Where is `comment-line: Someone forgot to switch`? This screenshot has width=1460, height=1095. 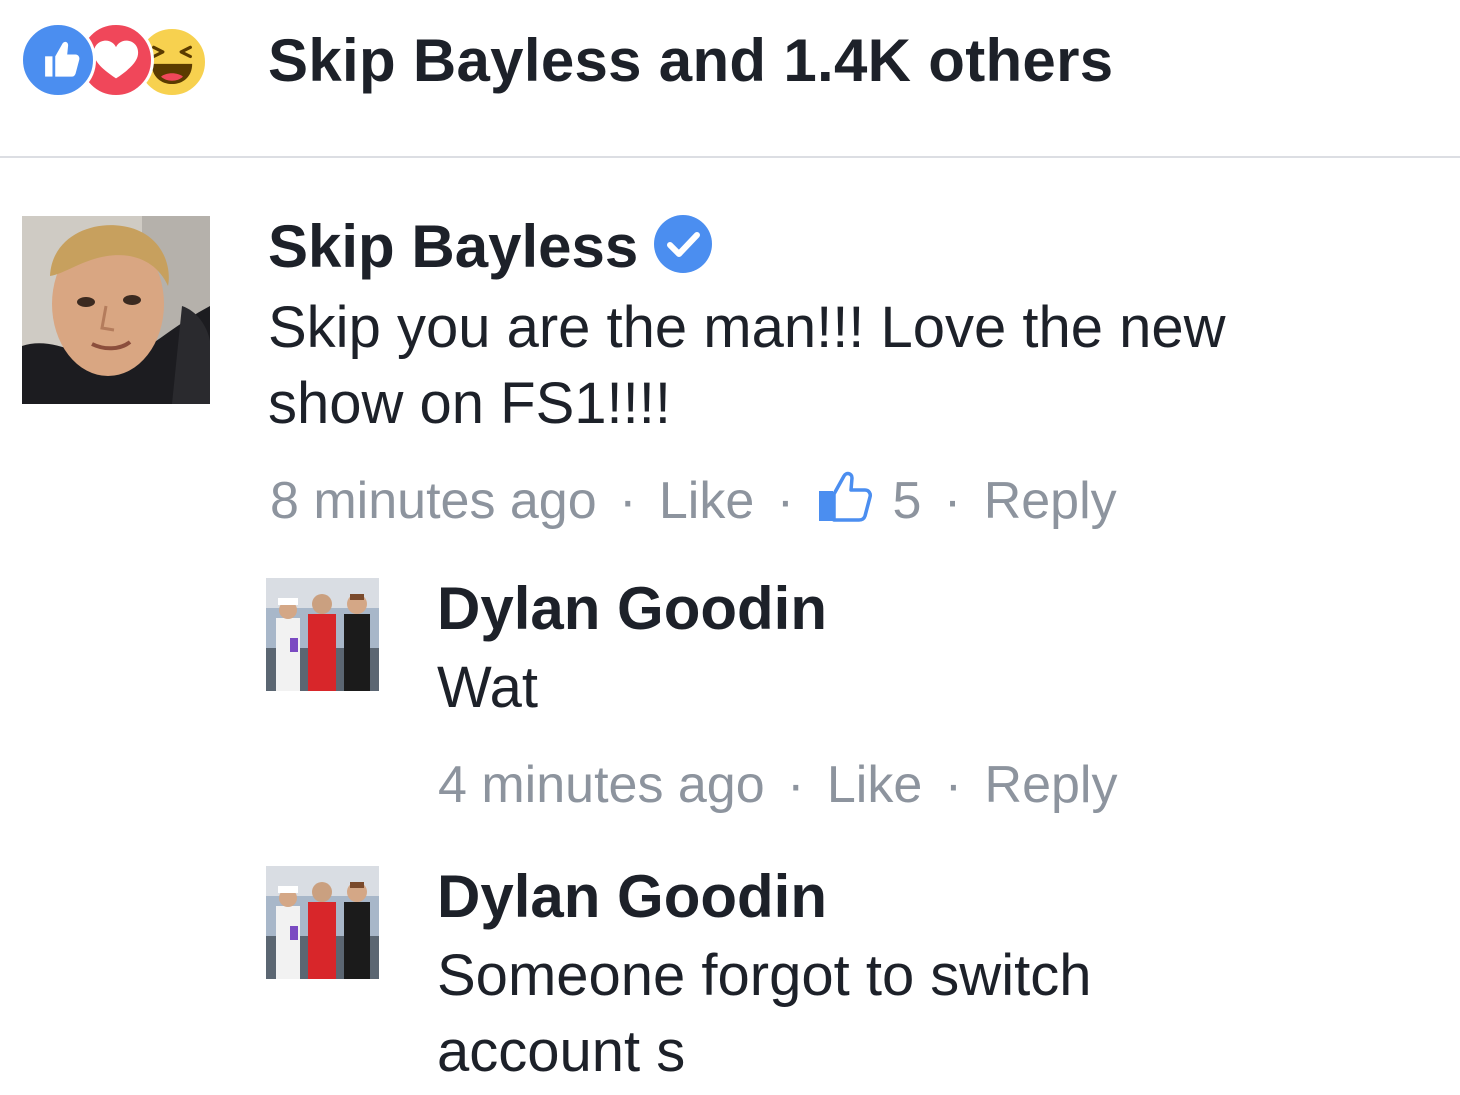 comment-line: Someone forgot to switch is located at coordinates (764, 975).